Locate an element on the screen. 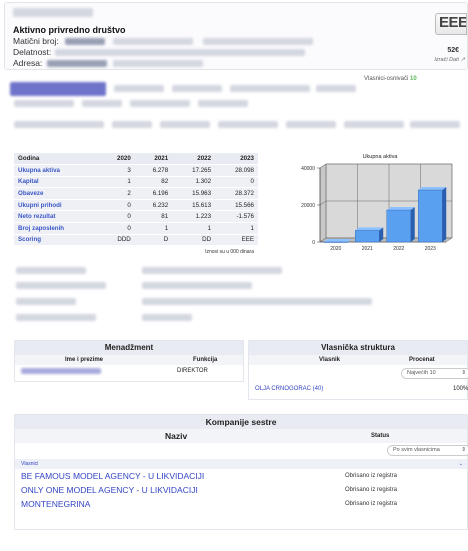  financial-row-label: Broj zaposlenih is located at coordinates (57, 228).